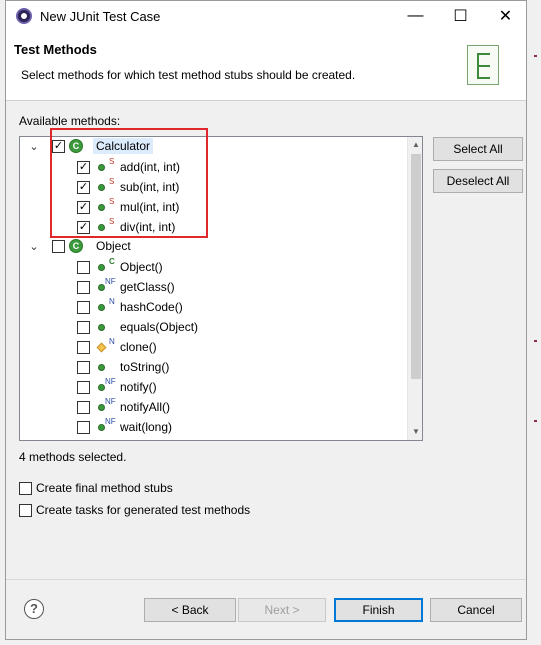 The image size is (541, 645). What do you see at coordinates (476, 610) in the screenshot?
I see `cancel-button: Cancel` at bounding box center [476, 610].